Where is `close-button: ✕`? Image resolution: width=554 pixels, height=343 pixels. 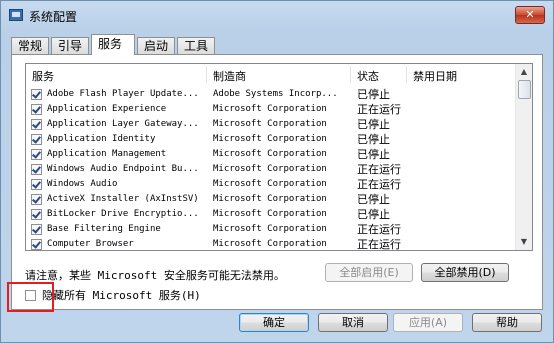 close-button: ✕ is located at coordinates (530, 15).